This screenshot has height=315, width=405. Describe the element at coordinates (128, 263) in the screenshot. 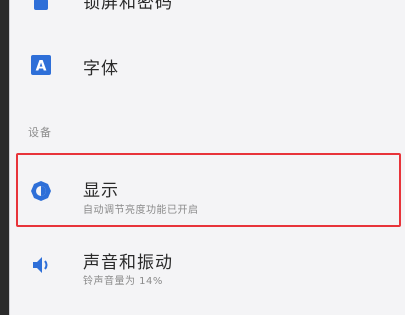

I see `settings-item-label: 声音和振动` at that location.